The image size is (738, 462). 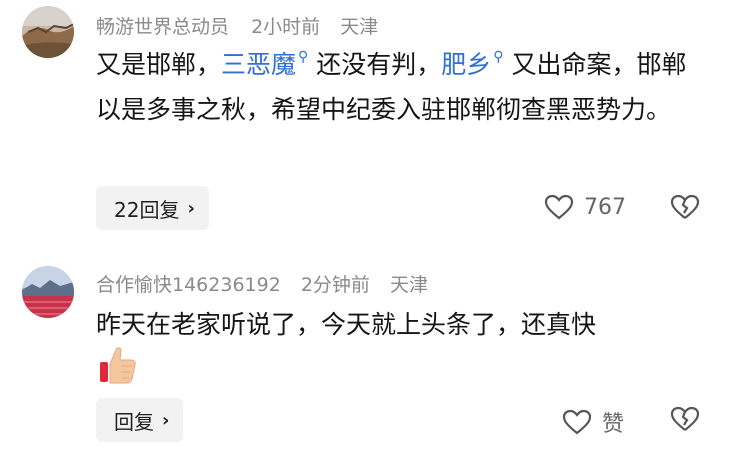 What do you see at coordinates (286, 27) in the screenshot?
I see `timestamp: 2小时前` at bounding box center [286, 27].